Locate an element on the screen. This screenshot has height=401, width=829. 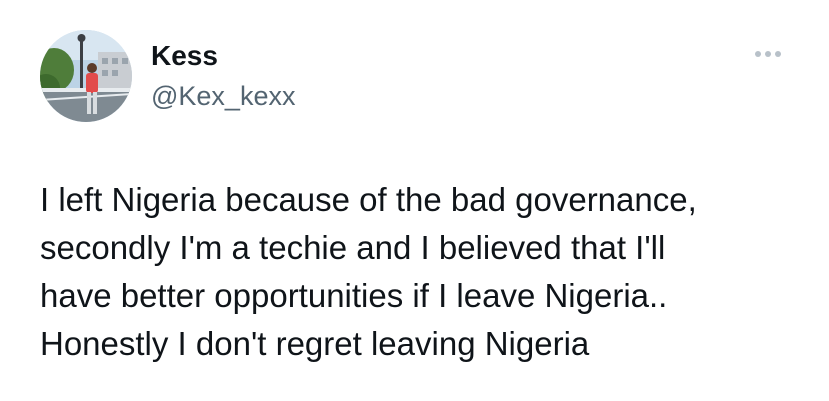
more-options-icon is located at coordinates (770, 54).